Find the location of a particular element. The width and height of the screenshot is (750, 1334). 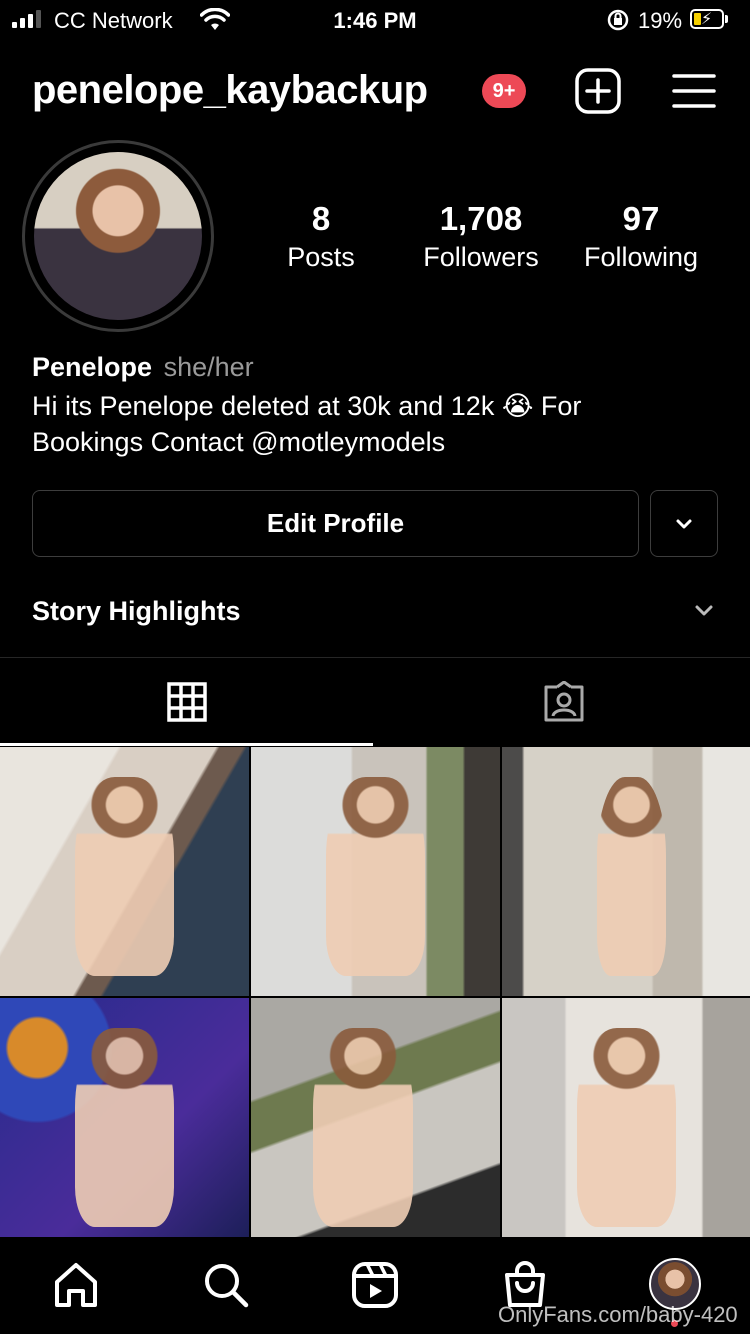

grid-icon is located at coordinates (186, 702).